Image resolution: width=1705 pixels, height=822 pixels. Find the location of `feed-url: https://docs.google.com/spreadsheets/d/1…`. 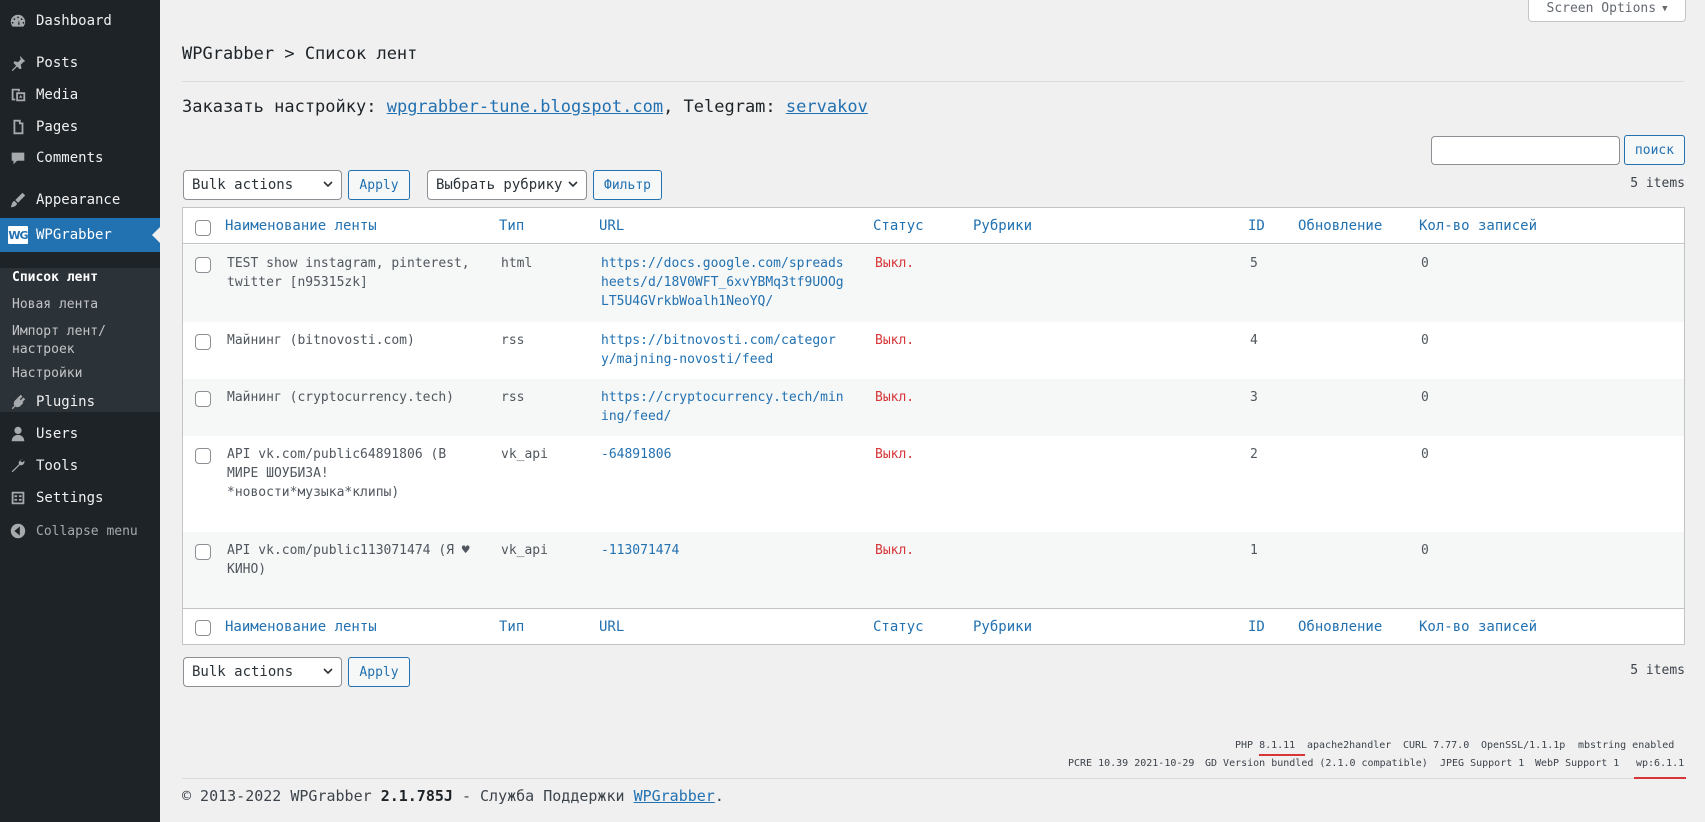

feed-url: https://docs.google.com/spreadsheets/d/1… is located at coordinates (726, 282).